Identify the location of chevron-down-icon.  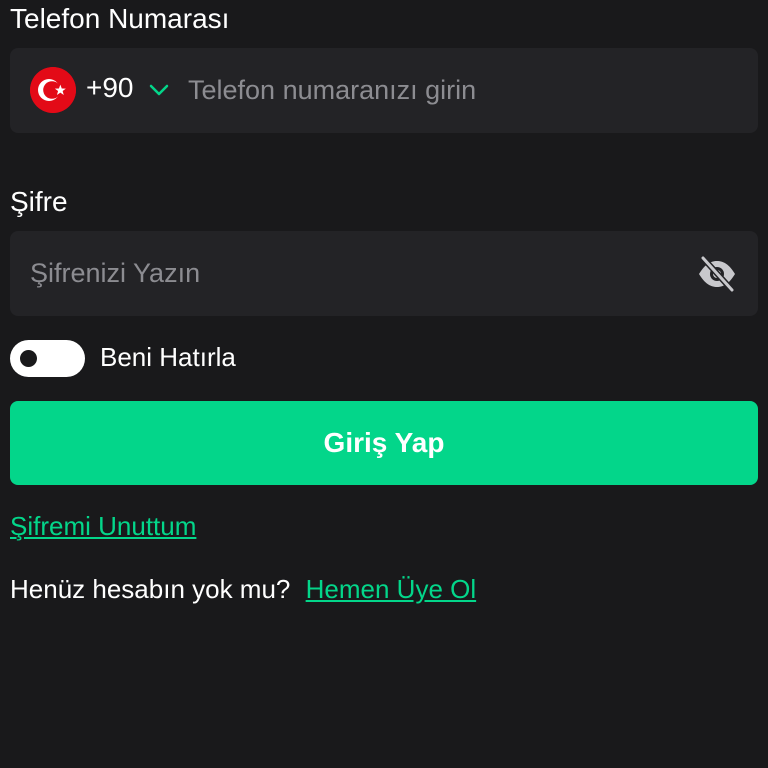
(159, 90).